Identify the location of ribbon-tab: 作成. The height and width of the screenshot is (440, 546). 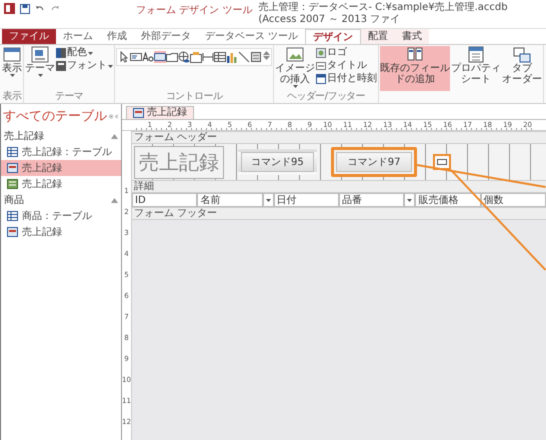
(117, 36).